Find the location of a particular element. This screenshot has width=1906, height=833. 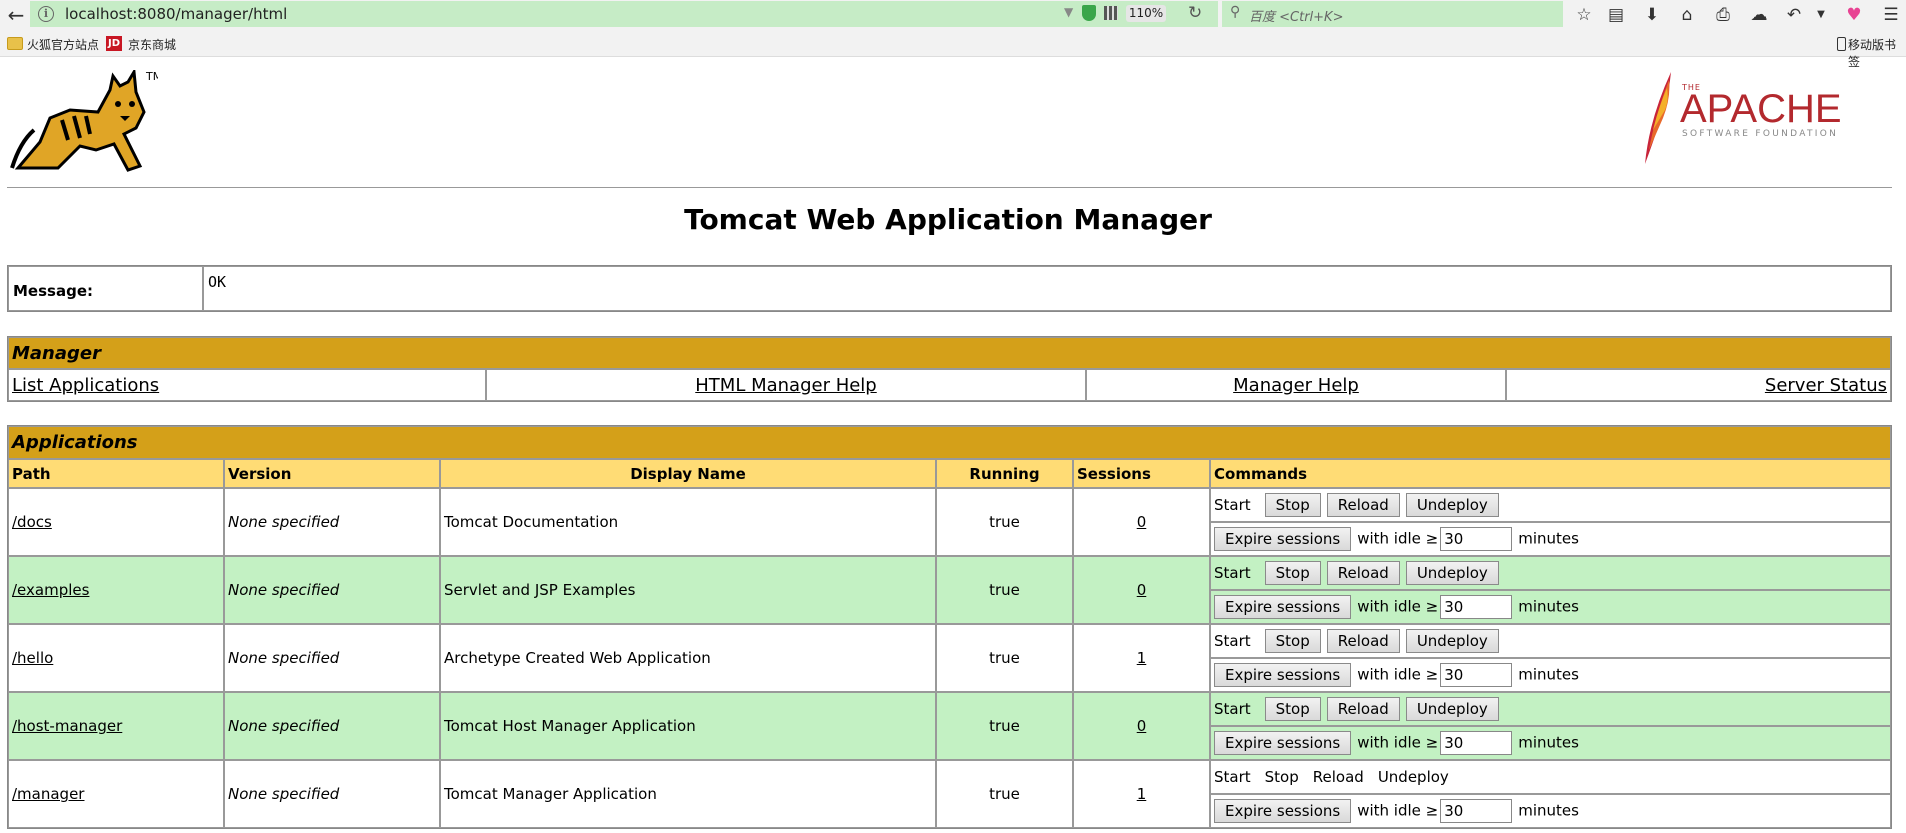

server-status-link: Server Status is located at coordinates (1826, 385).